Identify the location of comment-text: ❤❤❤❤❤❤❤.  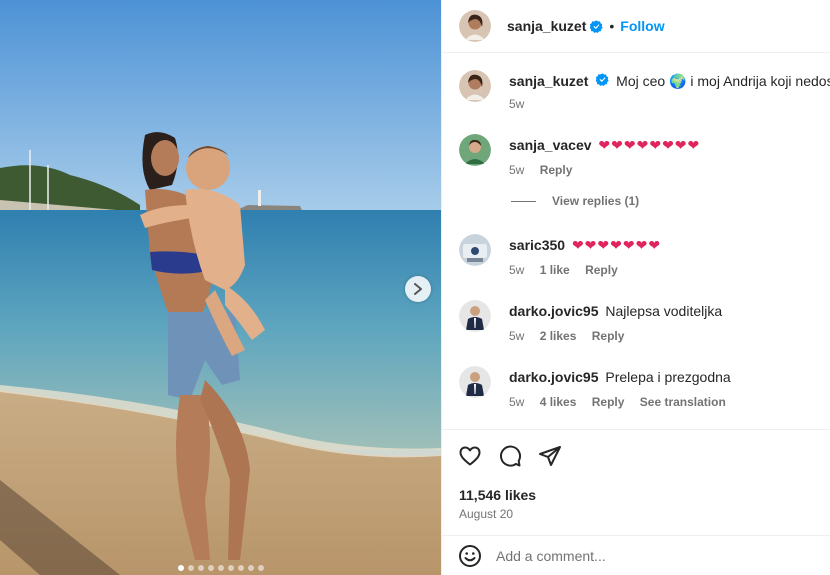
(616, 245).